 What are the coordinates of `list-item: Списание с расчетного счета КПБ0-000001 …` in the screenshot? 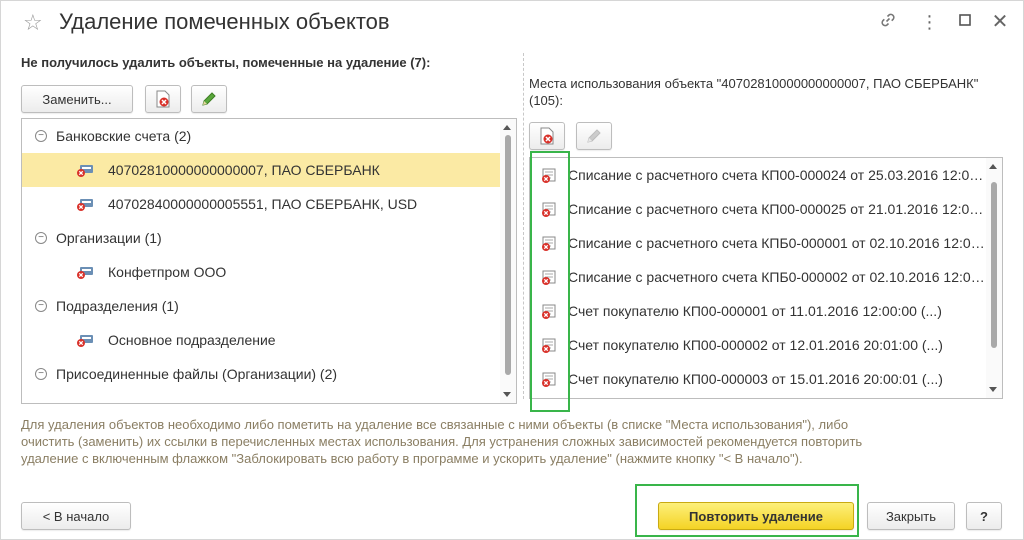 It's located at (758, 243).